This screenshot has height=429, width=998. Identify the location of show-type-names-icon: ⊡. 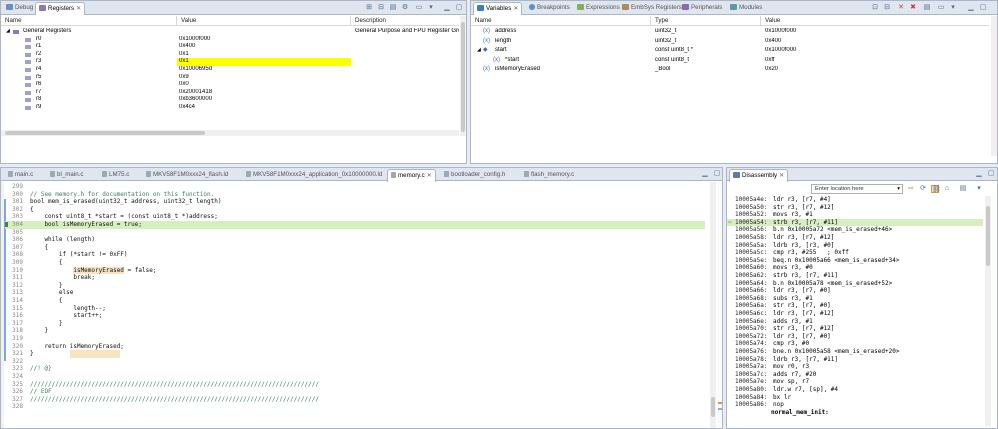
(875, 8).